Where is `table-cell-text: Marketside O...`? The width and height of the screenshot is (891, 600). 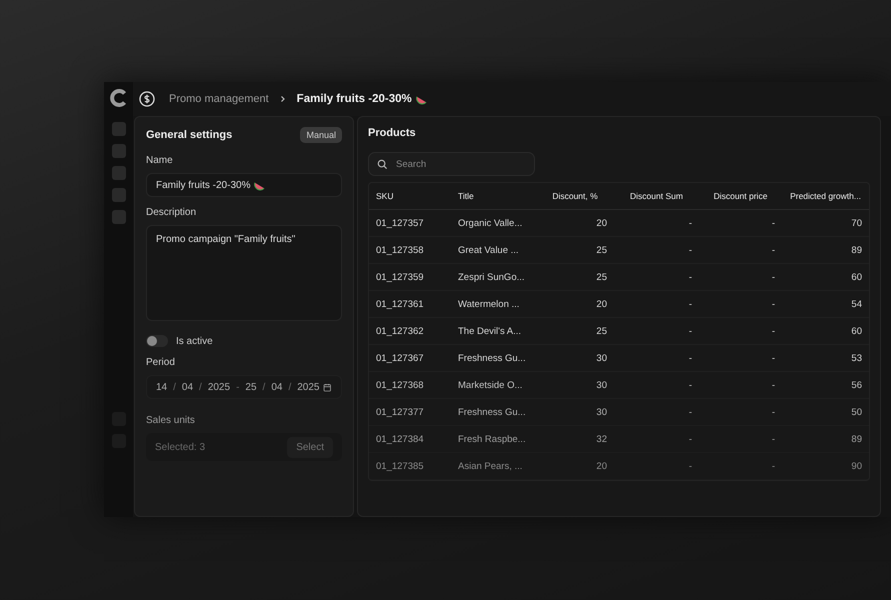
table-cell-text: Marketside O... is located at coordinates (490, 385).